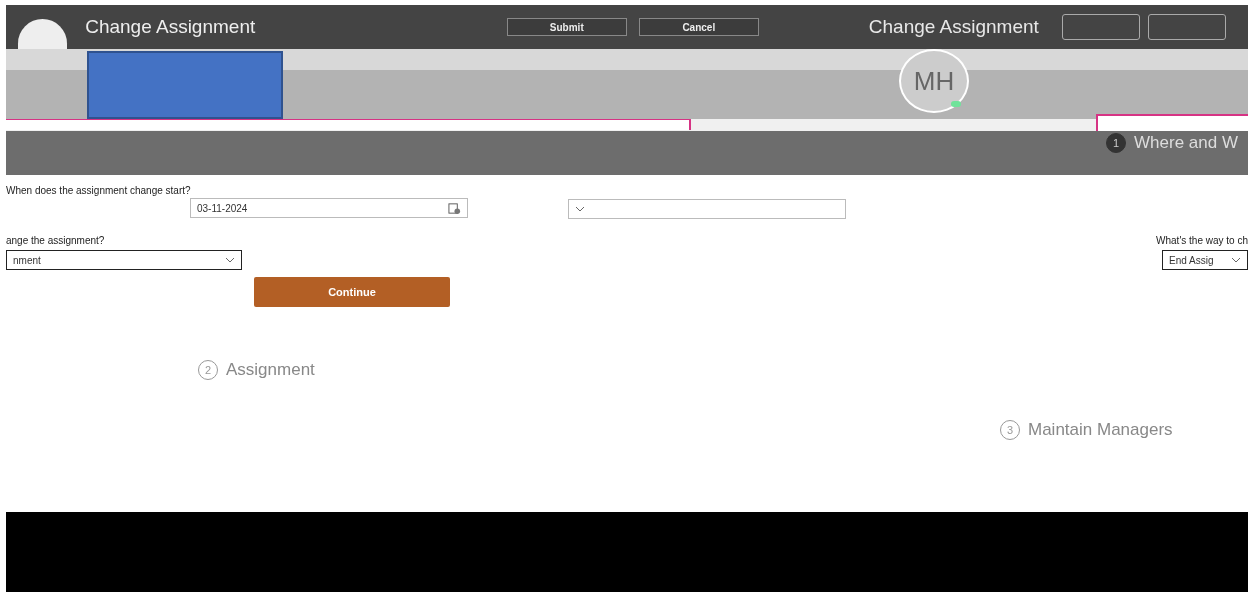  Describe the element at coordinates (1186, 143) in the screenshot. I see `step-label: Where and W` at that location.